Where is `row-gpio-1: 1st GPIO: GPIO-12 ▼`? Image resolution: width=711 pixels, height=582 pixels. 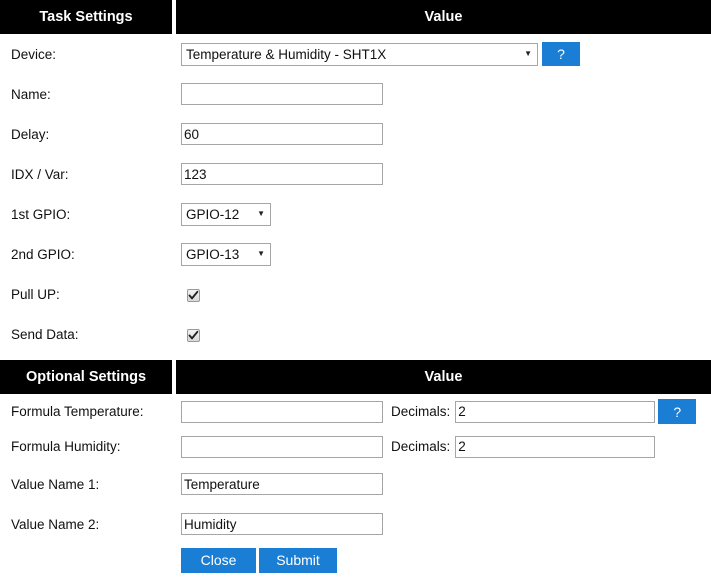
row-gpio-1: 1st GPIO: GPIO-12 ▼ is located at coordinates (355, 214).